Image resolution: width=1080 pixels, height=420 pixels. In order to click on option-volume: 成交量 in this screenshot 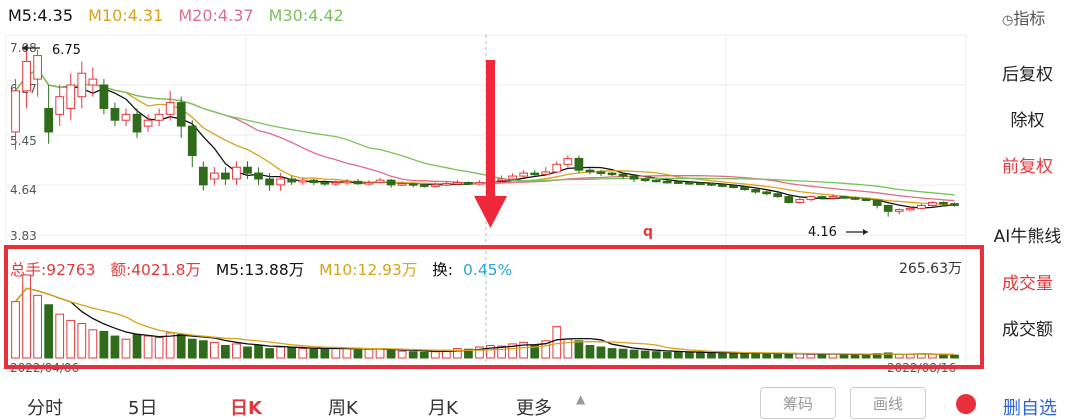, I will do `click(1027, 281)`.